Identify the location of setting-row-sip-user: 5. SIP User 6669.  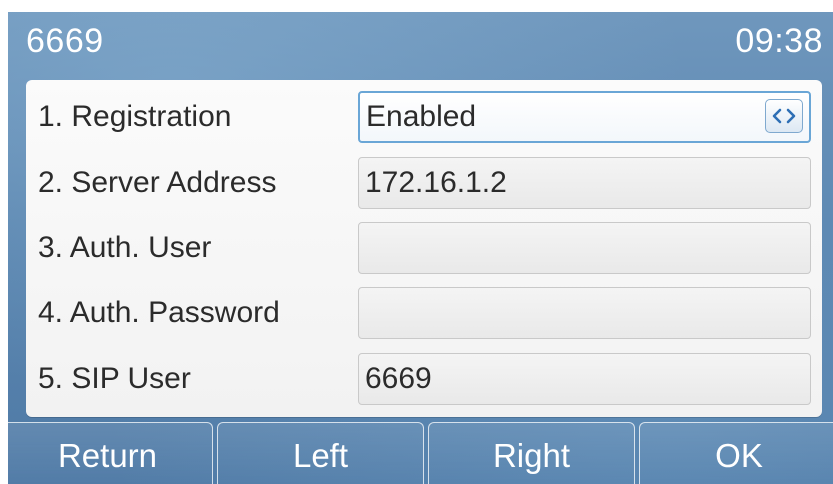
(424, 379).